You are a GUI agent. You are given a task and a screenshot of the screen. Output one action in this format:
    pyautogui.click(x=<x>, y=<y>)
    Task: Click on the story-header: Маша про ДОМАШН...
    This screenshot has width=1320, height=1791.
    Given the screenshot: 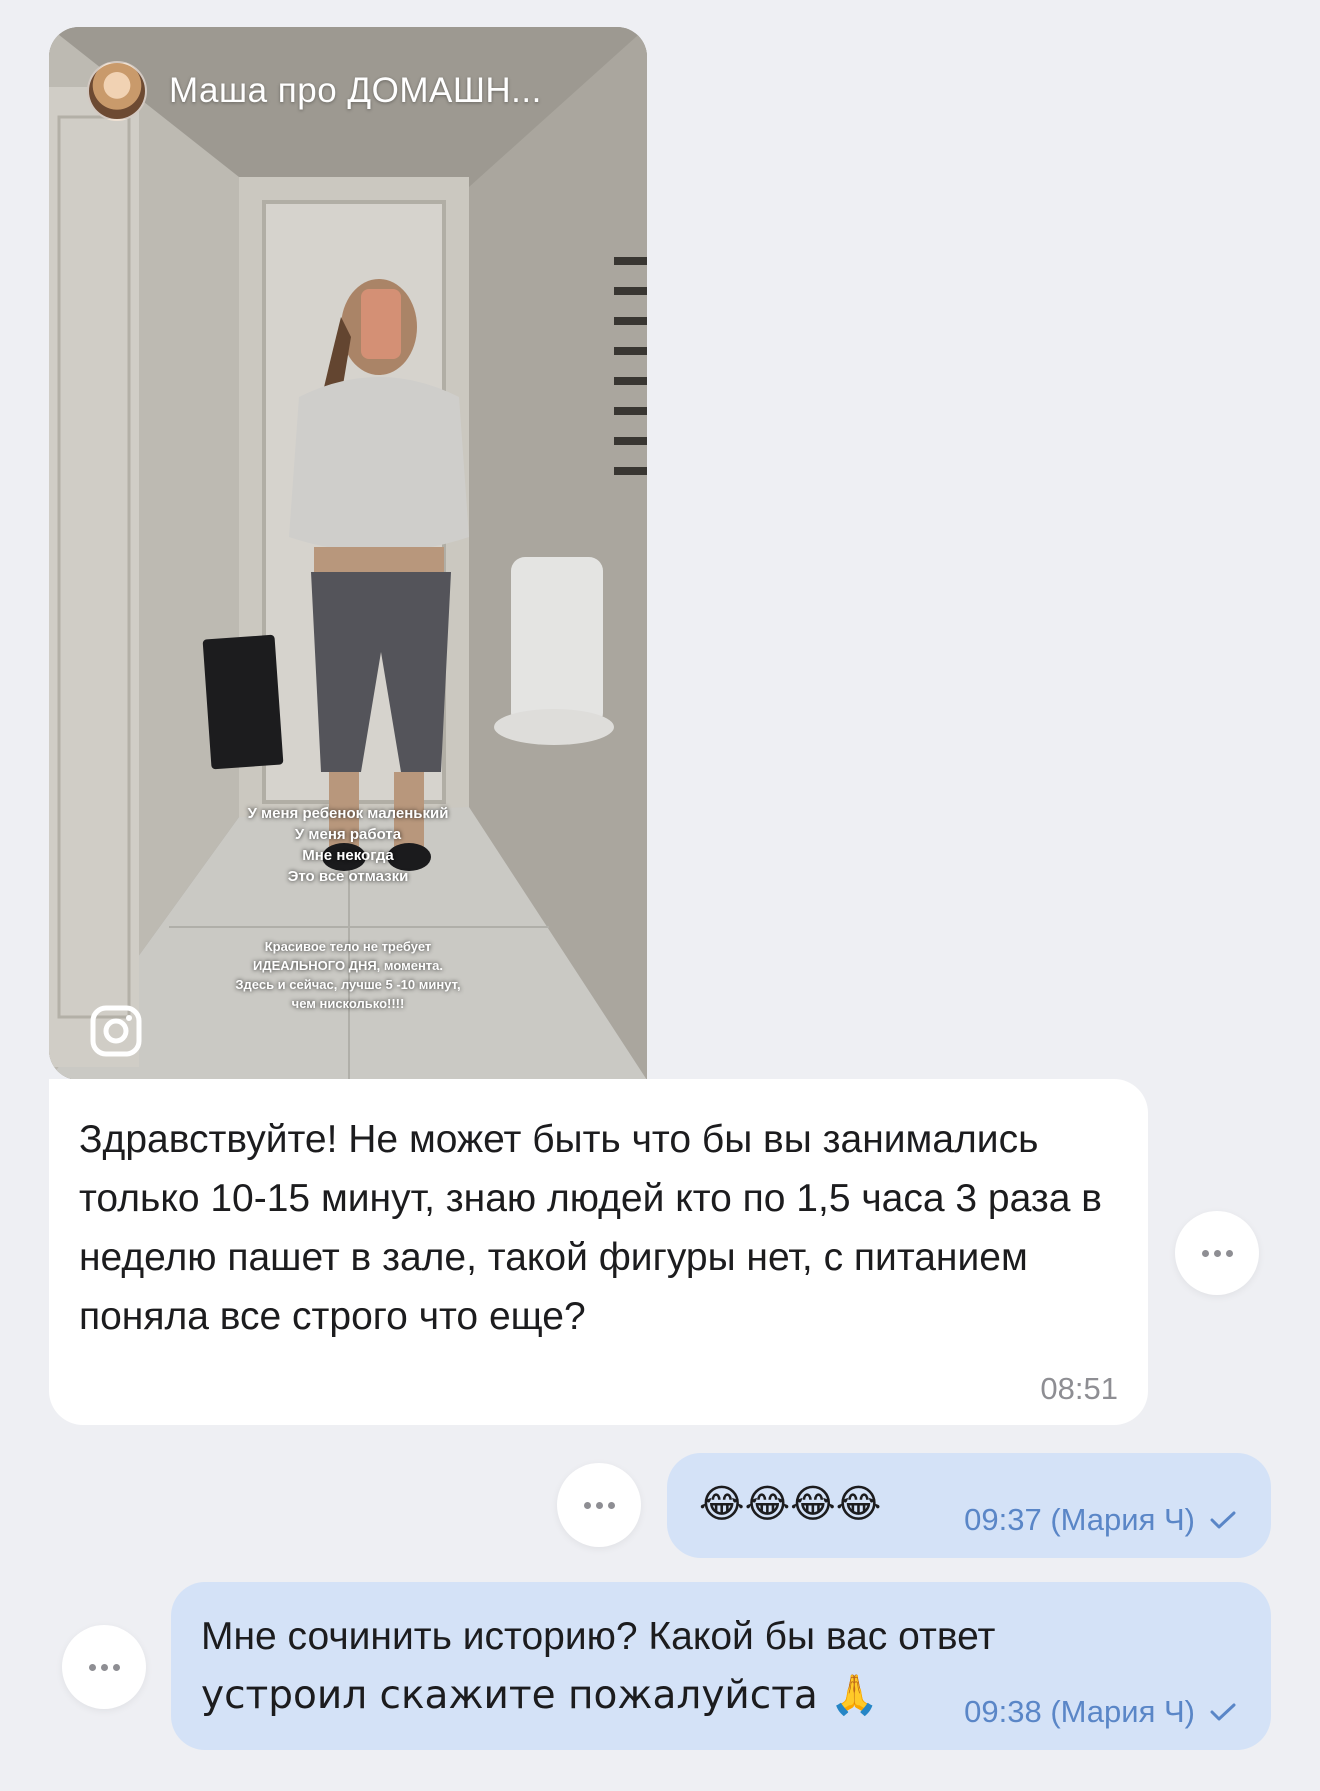 What is the action you would take?
    pyautogui.click(x=314, y=91)
    